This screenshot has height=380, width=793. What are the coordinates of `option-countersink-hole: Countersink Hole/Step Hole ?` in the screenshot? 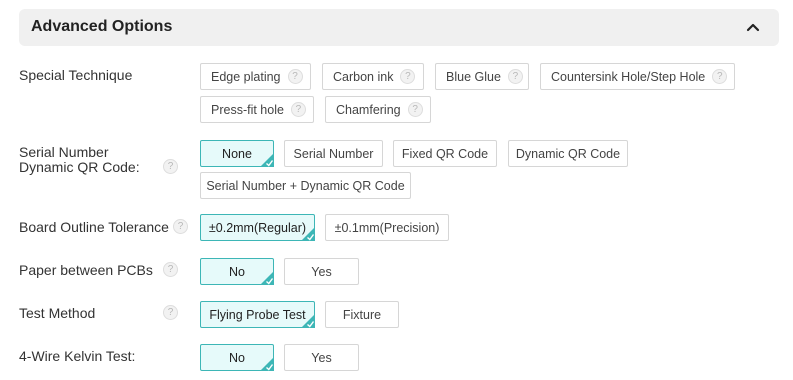 It's located at (637, 76).